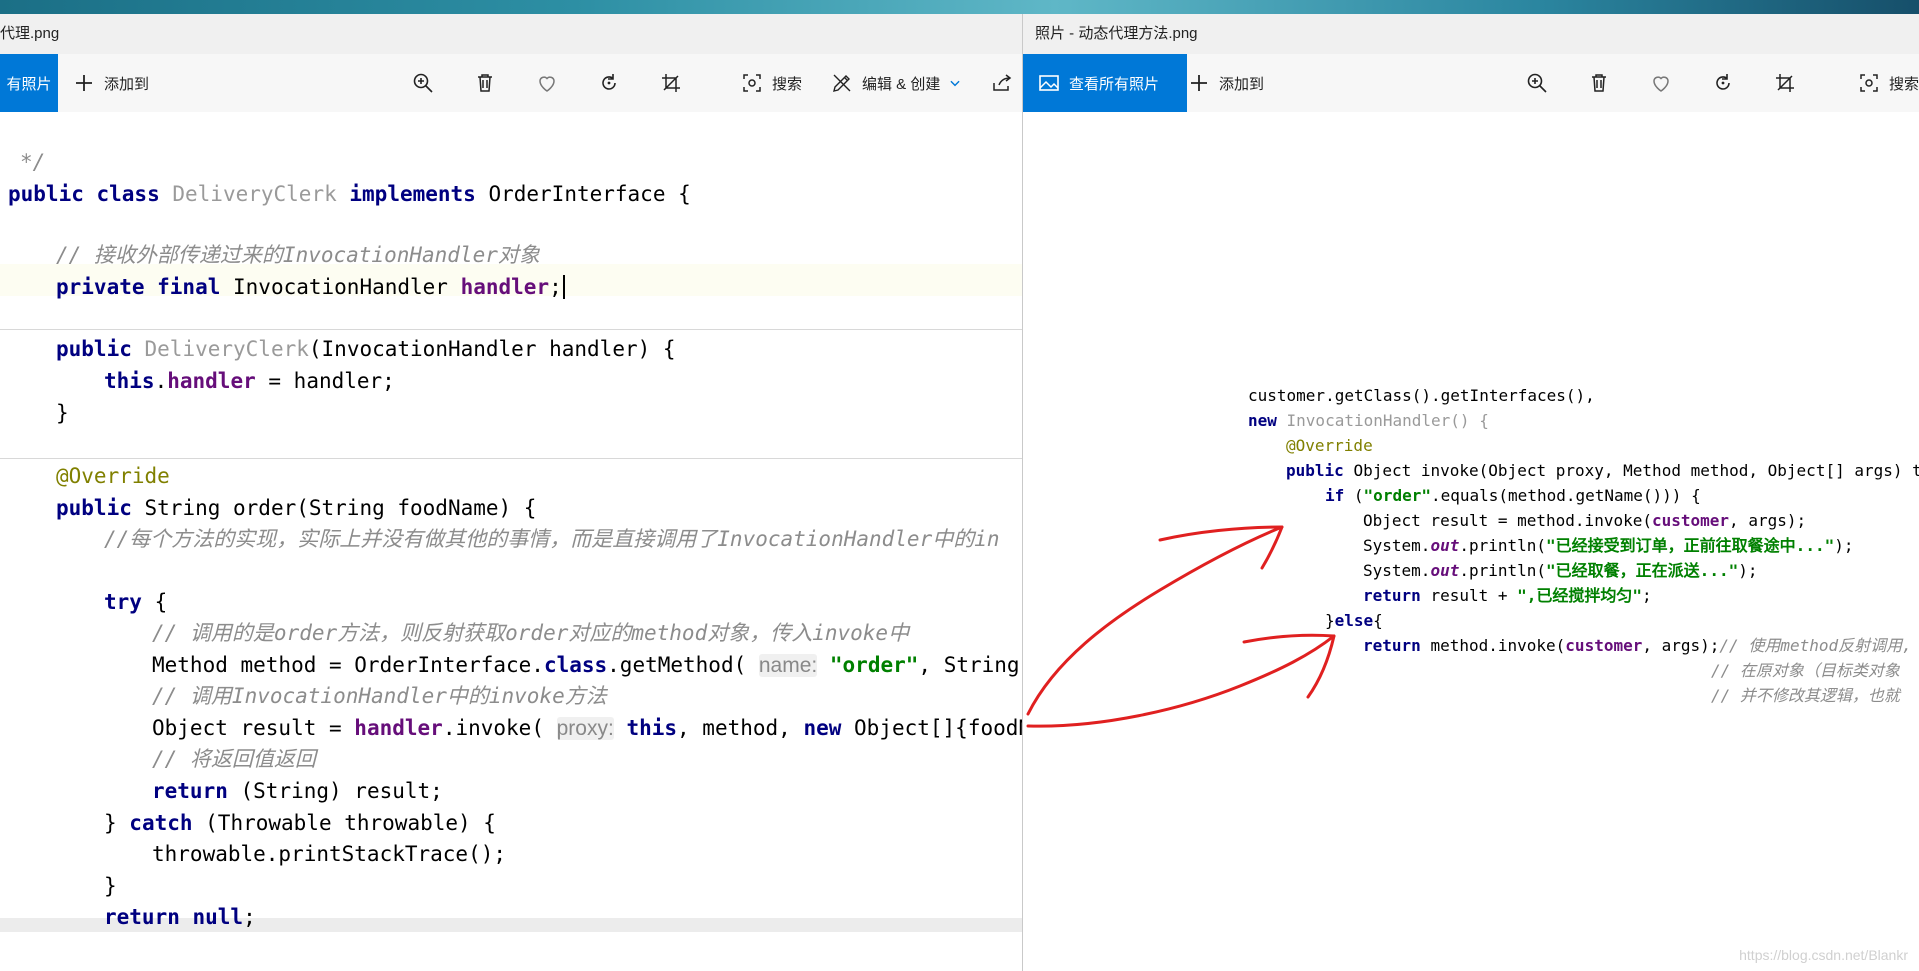  I want to click on code-line: // 调用InvocationHandler中的invoke方法, so click(379, 696).